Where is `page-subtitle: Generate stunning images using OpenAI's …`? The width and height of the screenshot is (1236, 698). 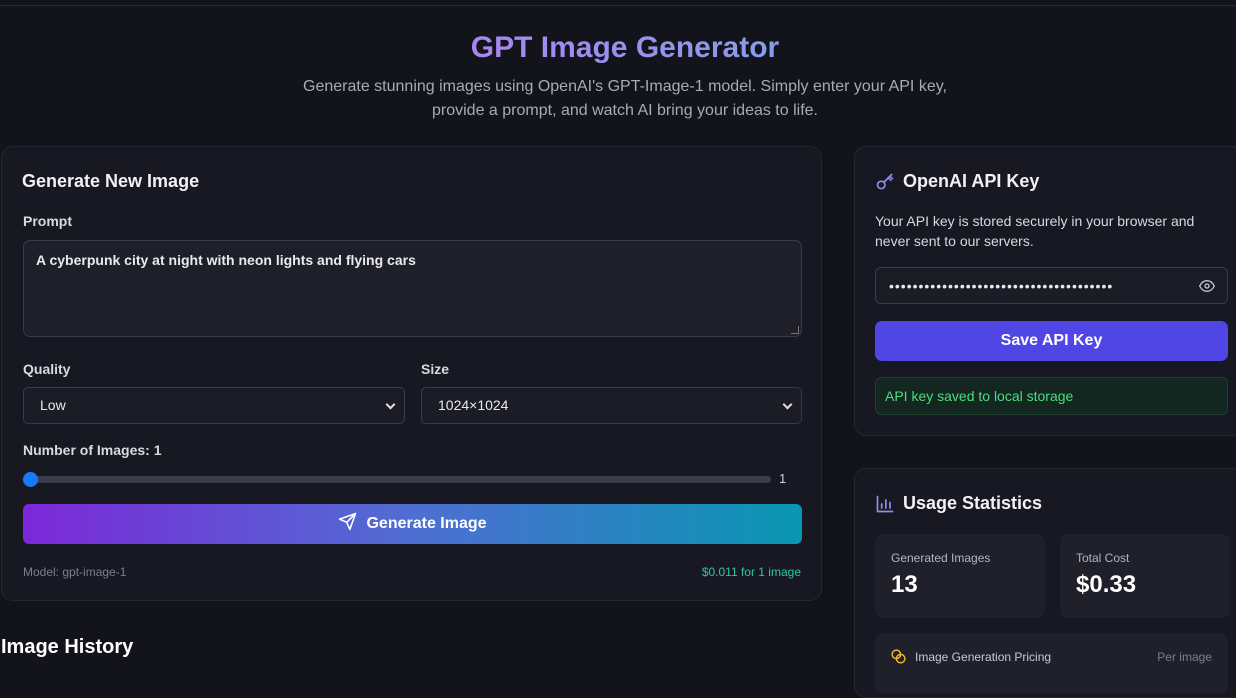
page-subtitle: Generate stunning images using OpenAI's … is located at coordinates (625, 98).